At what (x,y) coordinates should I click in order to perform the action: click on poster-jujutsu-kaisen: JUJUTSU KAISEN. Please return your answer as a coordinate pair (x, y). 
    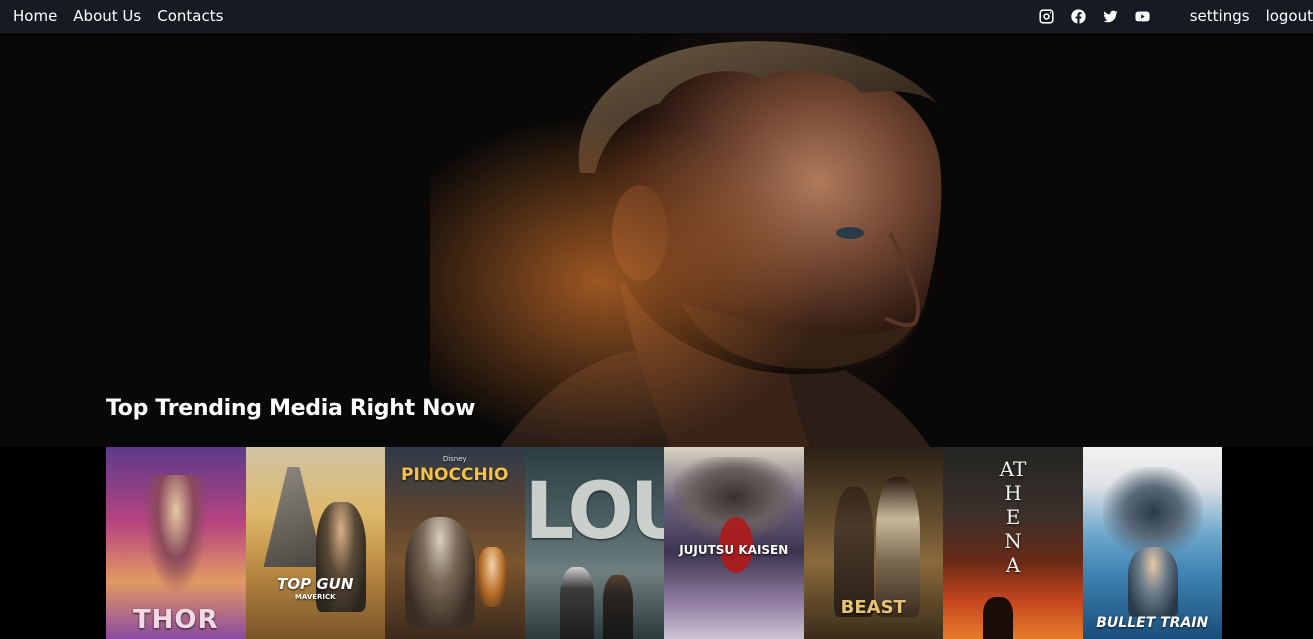
    Looking at the image, I should click on (734, 543).